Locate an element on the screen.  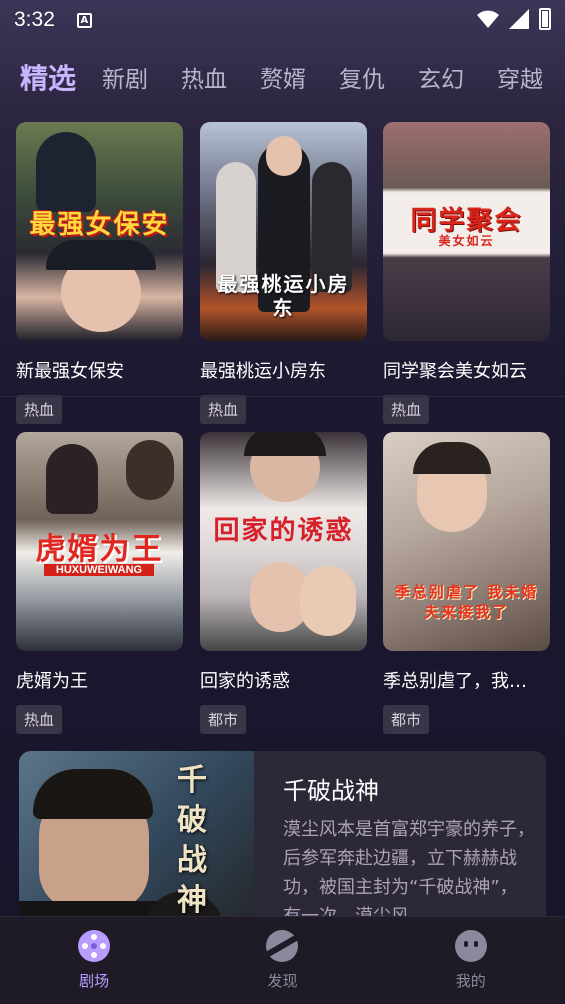
tab-new: 新剧 is located at coordinates (125, 77).